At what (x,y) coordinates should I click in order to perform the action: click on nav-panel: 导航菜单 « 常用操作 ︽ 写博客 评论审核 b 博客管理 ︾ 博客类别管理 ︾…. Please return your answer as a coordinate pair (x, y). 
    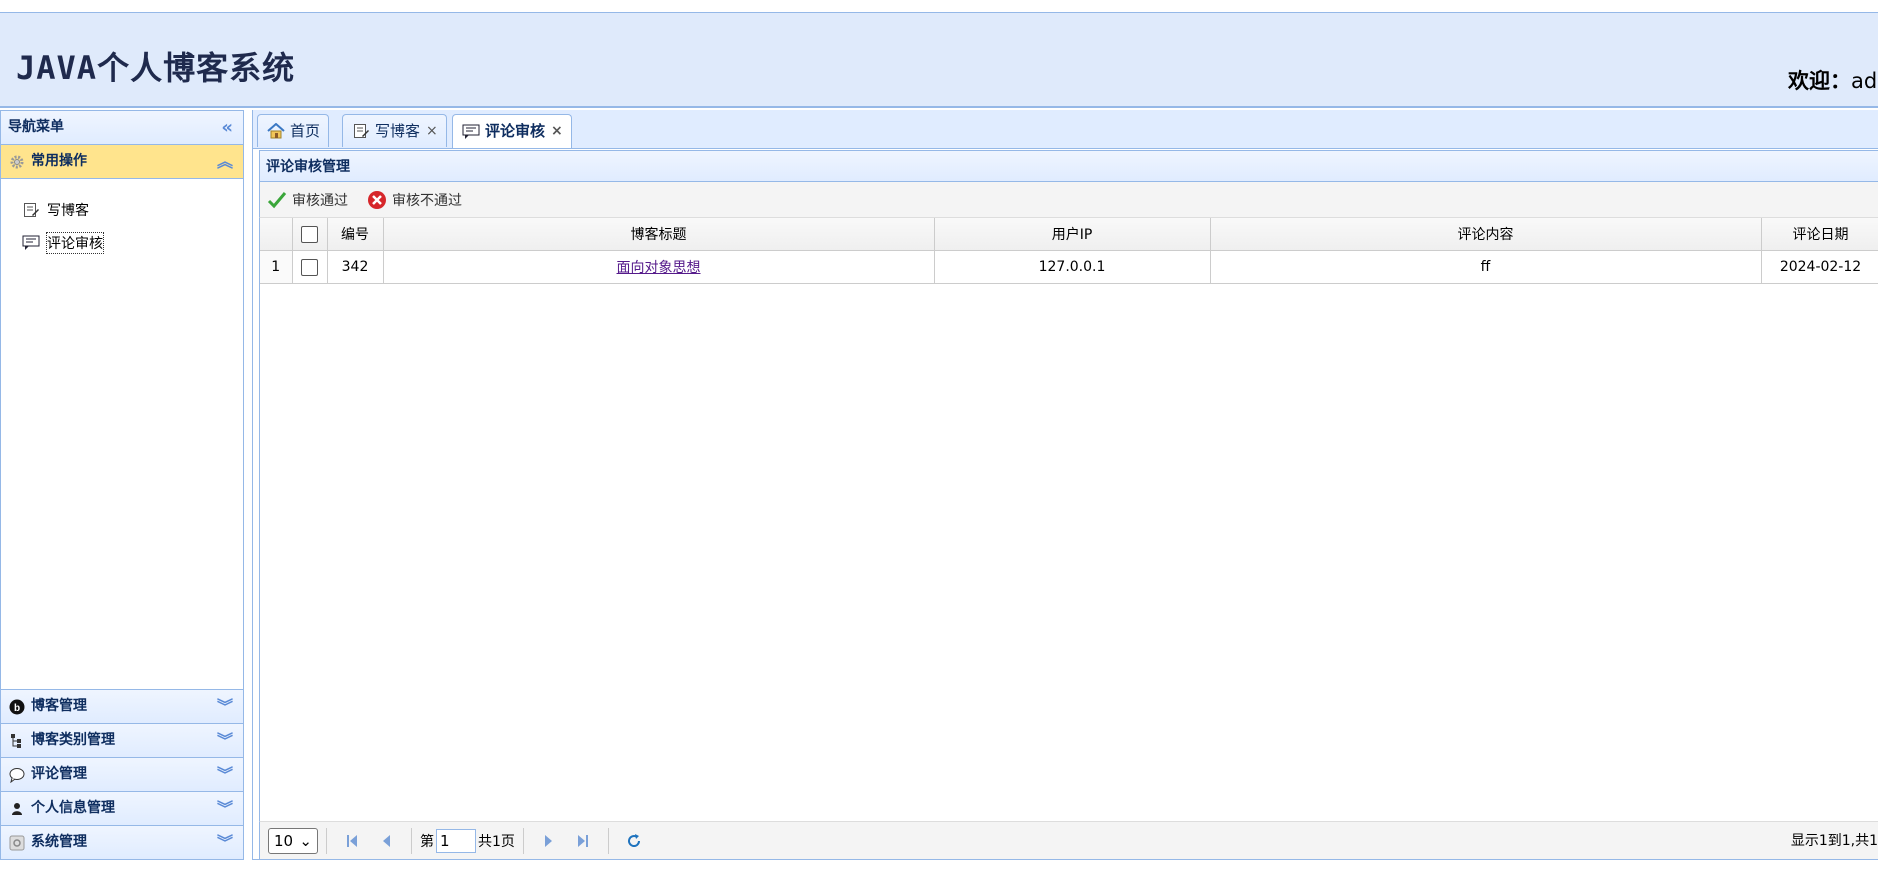
    Looking at the image, I should click on (122, 485).